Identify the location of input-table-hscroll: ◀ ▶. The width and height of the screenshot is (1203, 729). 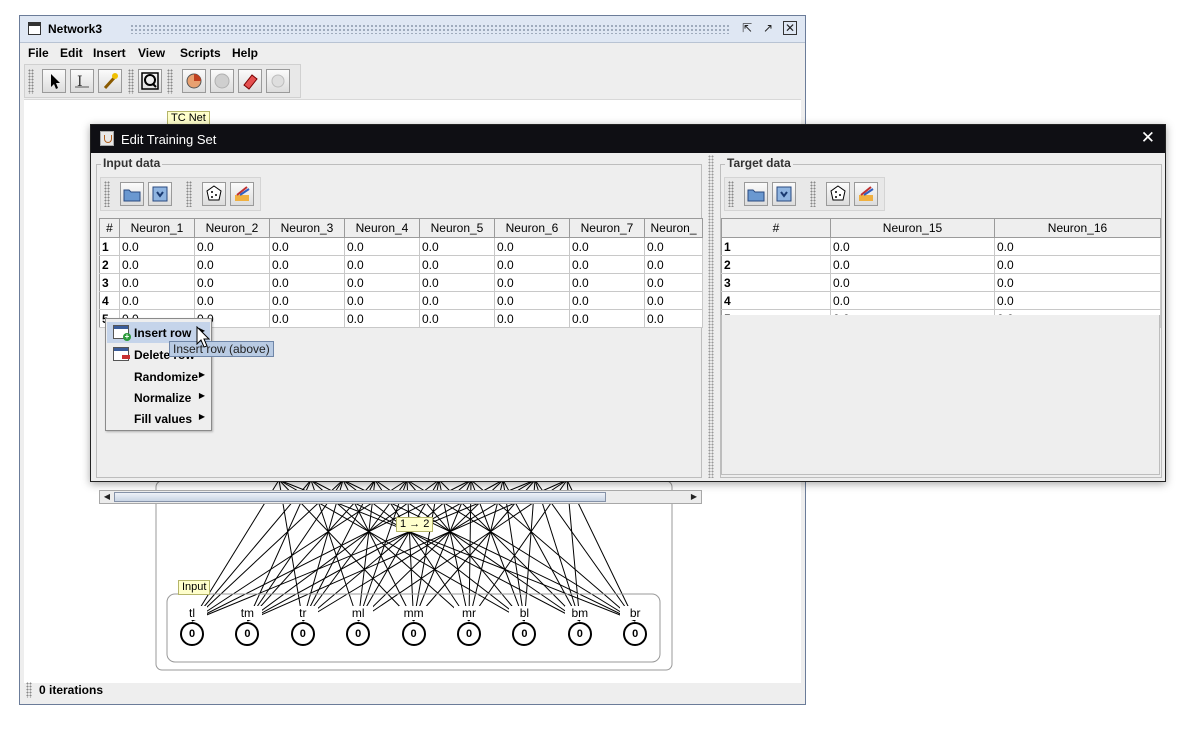
(400, 497).